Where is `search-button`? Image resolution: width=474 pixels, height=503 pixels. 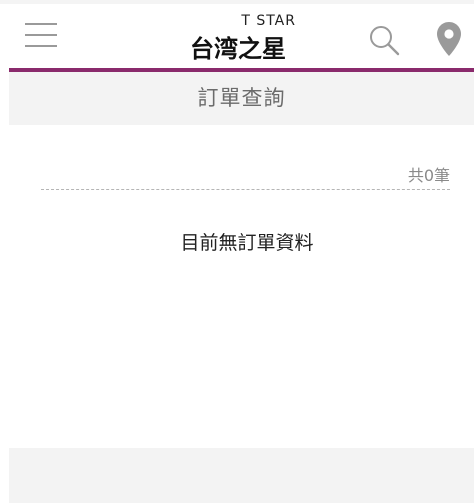 search-button is located at coordinates (384, 40).